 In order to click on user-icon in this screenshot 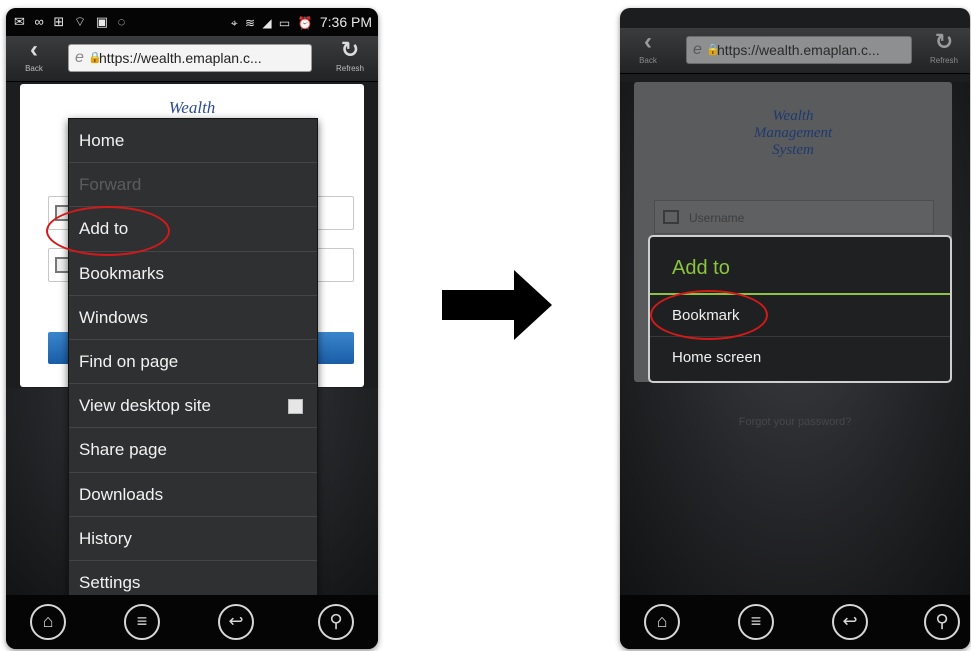, I will do `click(671, 217)`.